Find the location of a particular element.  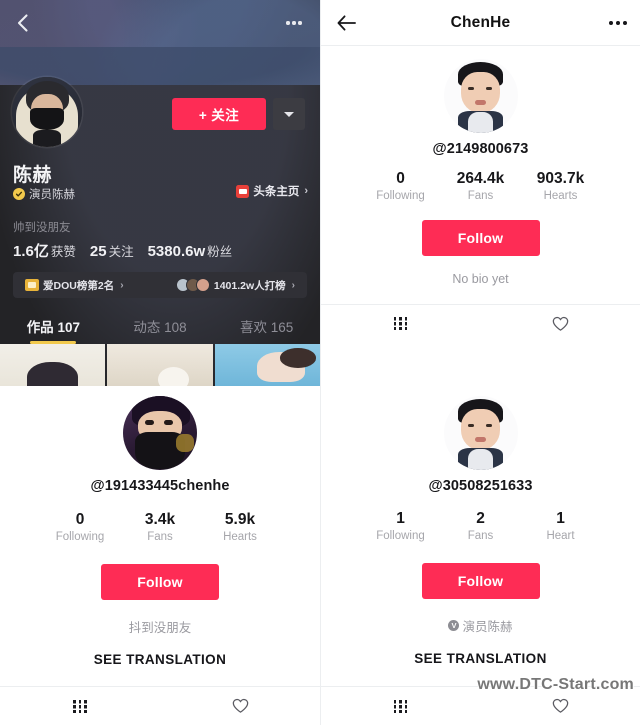

rank-supporters-label: 1401.2w人打榜 is located at coordinates (249, 285).